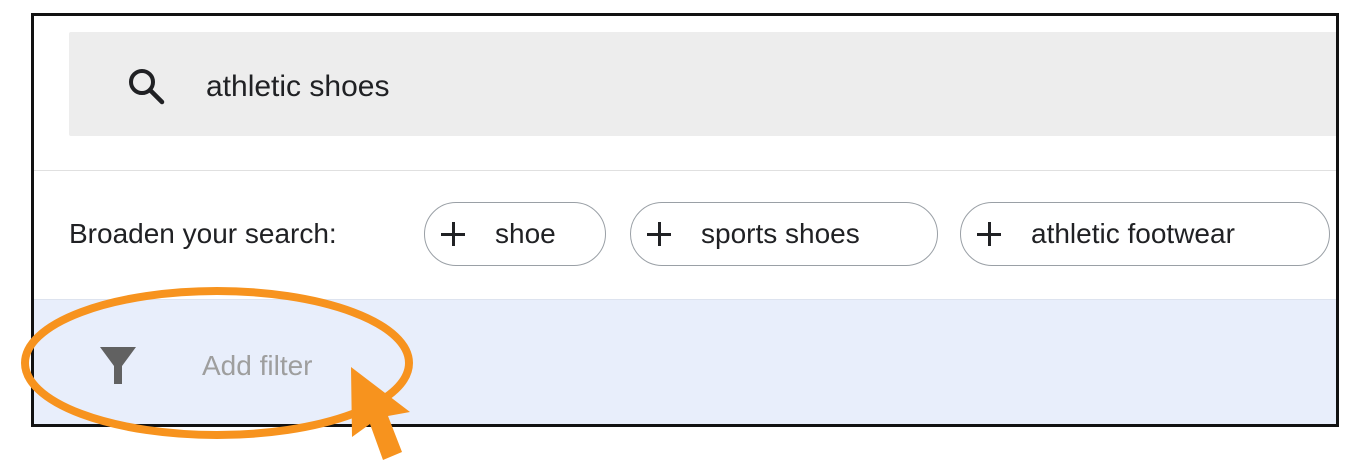  I want to click on search-input: athletic shoes, so click(297, 87).